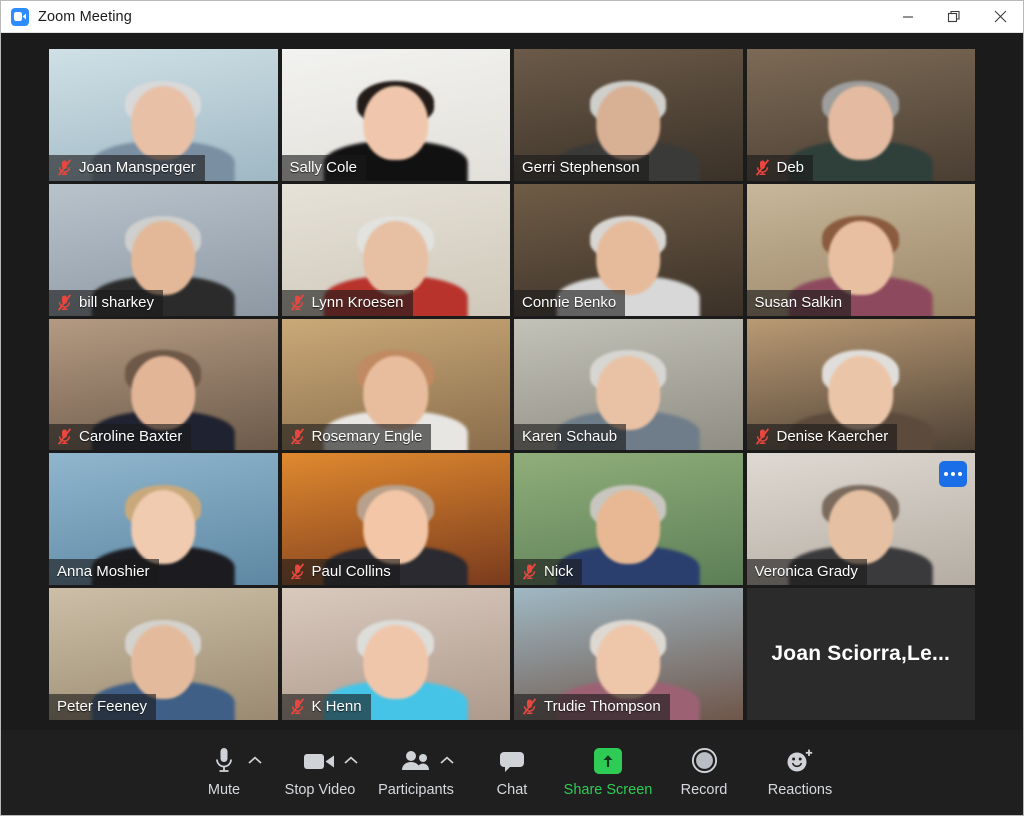  What do you see at coordinates (137, 167) in the screenshot?
I see `participant-name: Joan Mansperger` at bounding box center [137, 167].